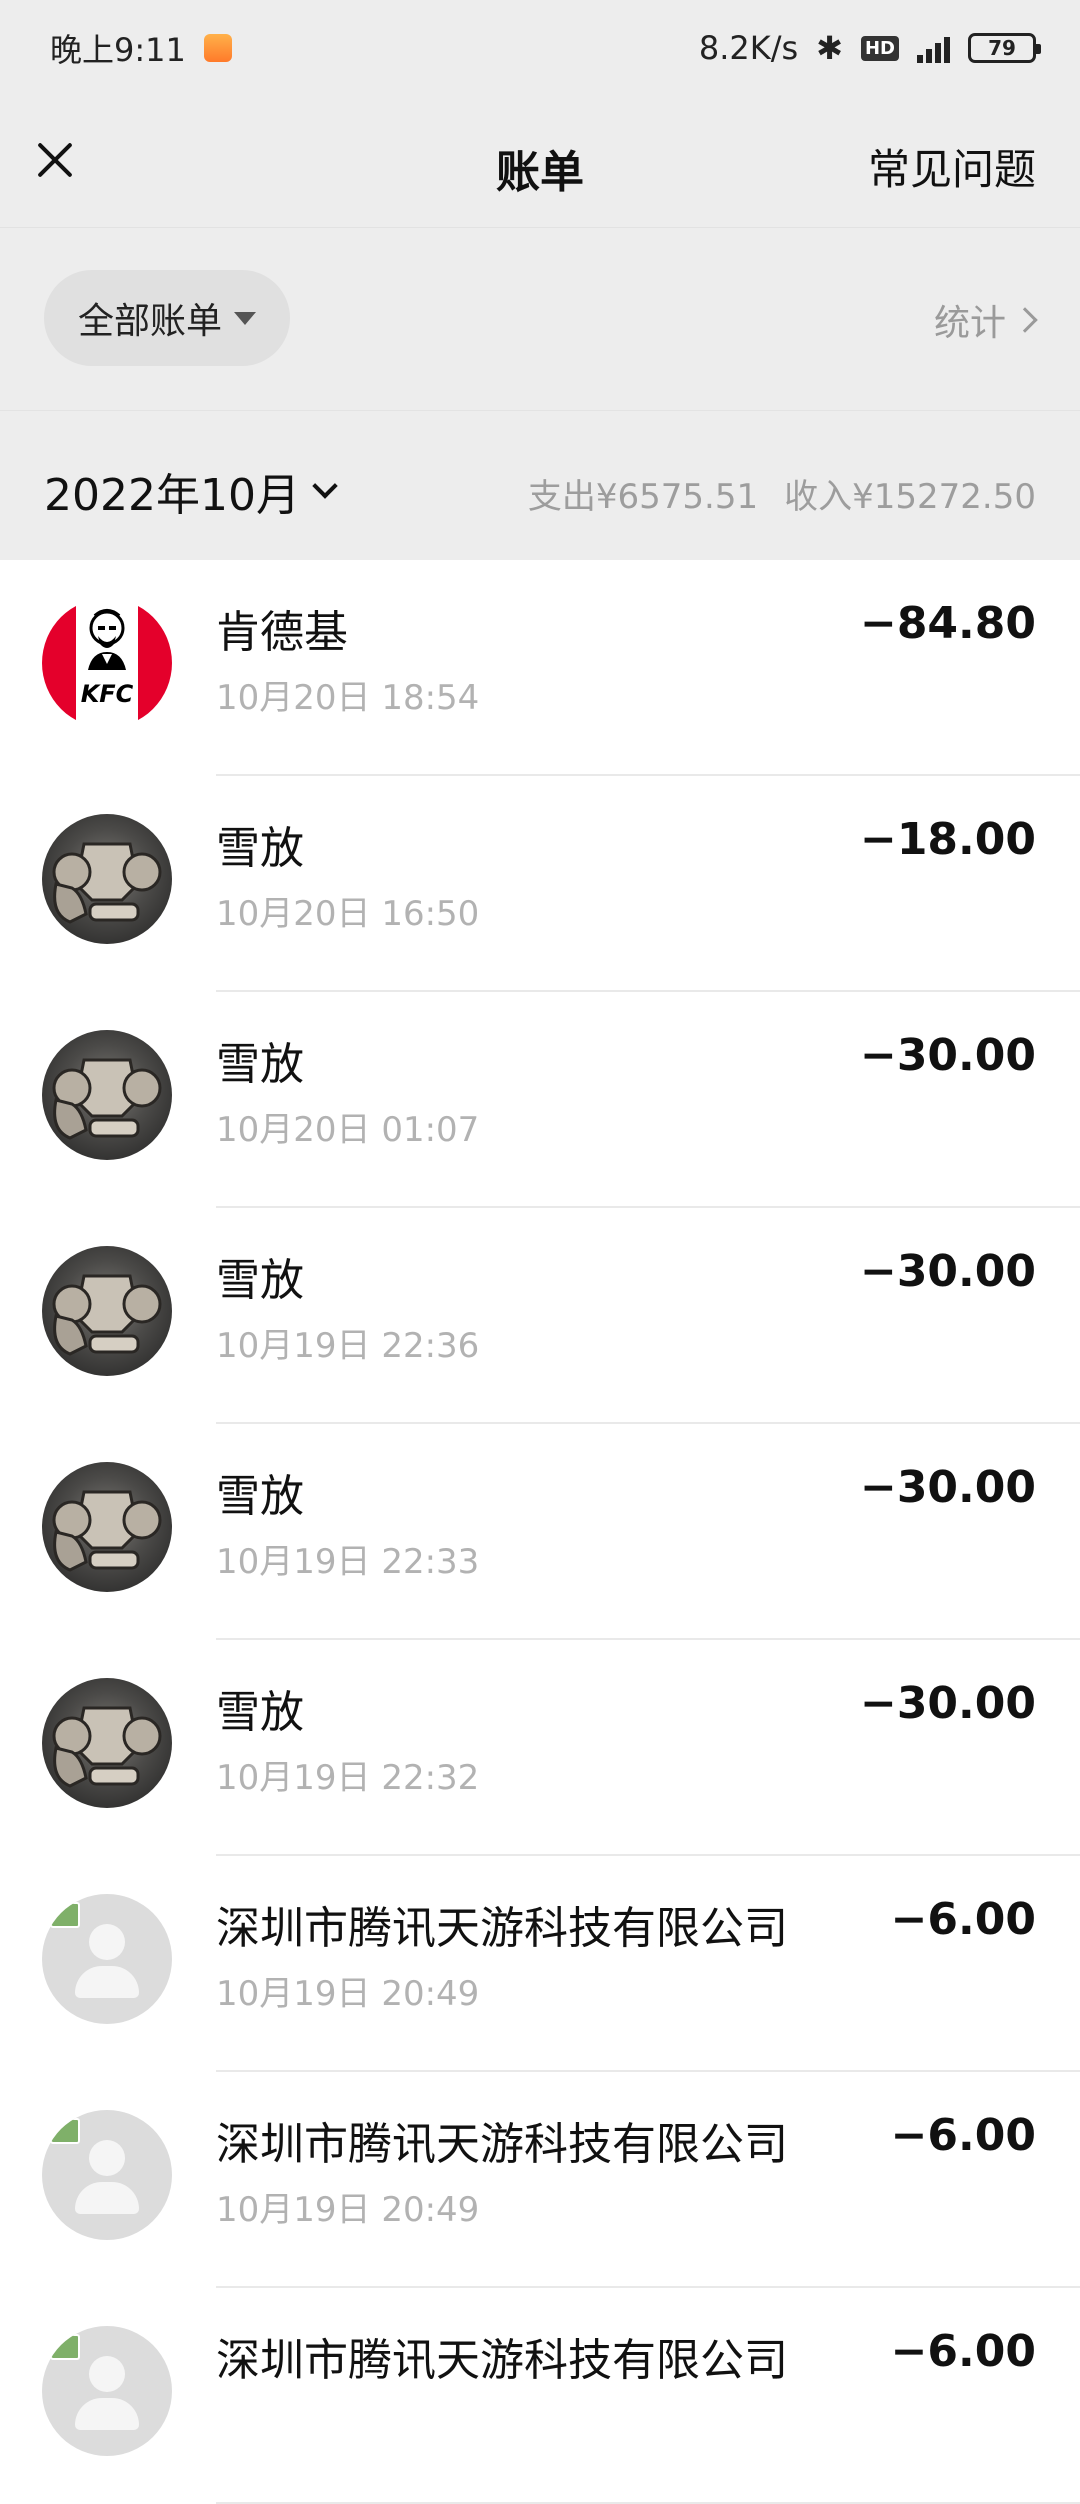  What do you see at coordinates (118, 50) in the screenshot?
I see `status-time: 晚上9:11` at bounding box center [118, 50].